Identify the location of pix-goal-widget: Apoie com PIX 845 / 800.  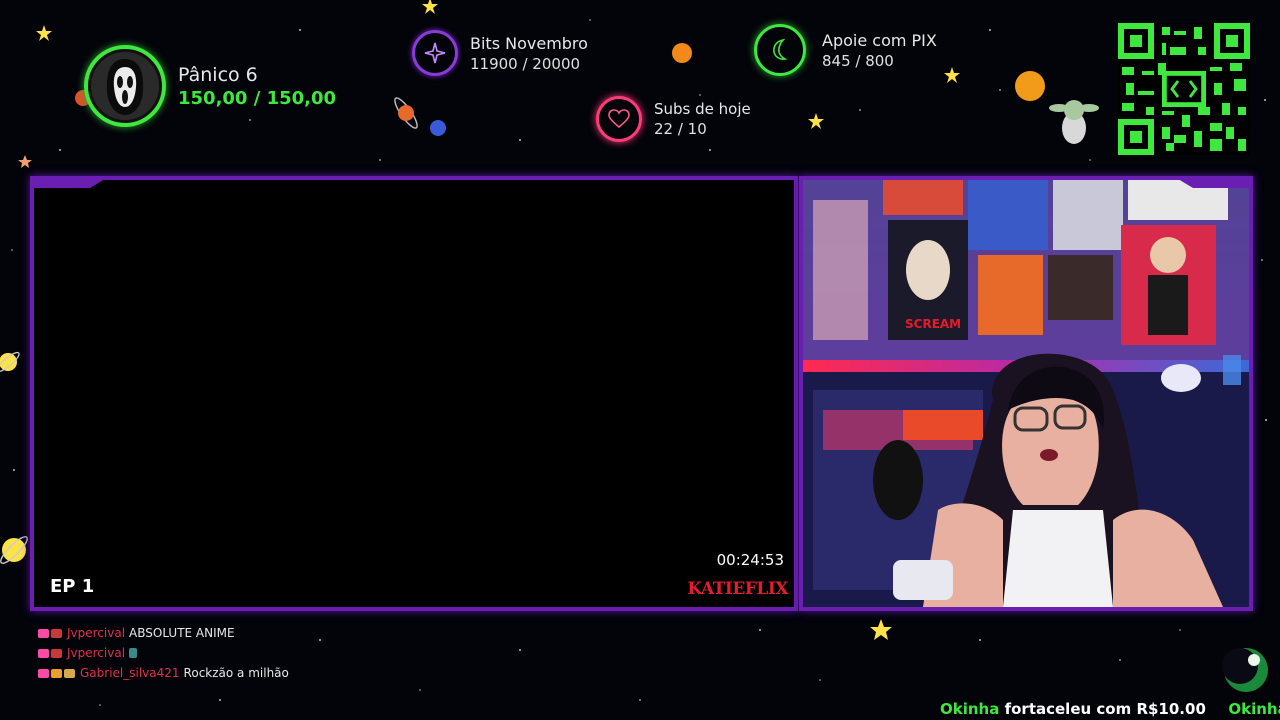
(845, 50).